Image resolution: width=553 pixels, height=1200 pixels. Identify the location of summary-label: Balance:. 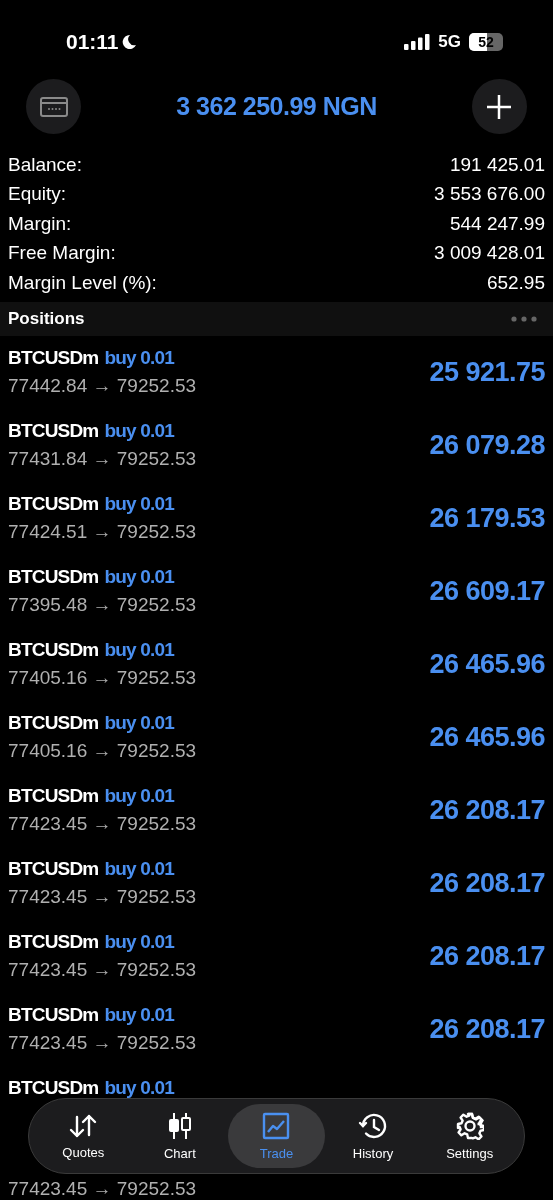
(45, 164).